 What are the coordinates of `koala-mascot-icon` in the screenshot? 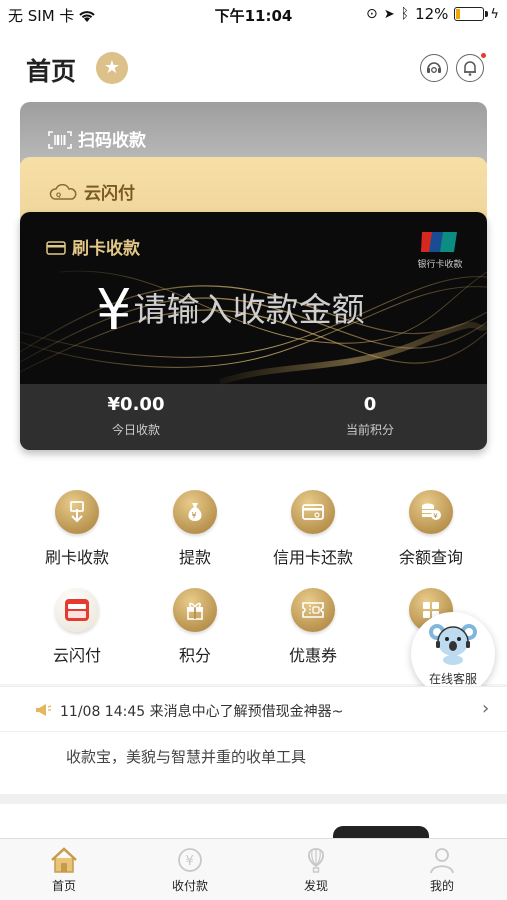 It's located at (453, 644).